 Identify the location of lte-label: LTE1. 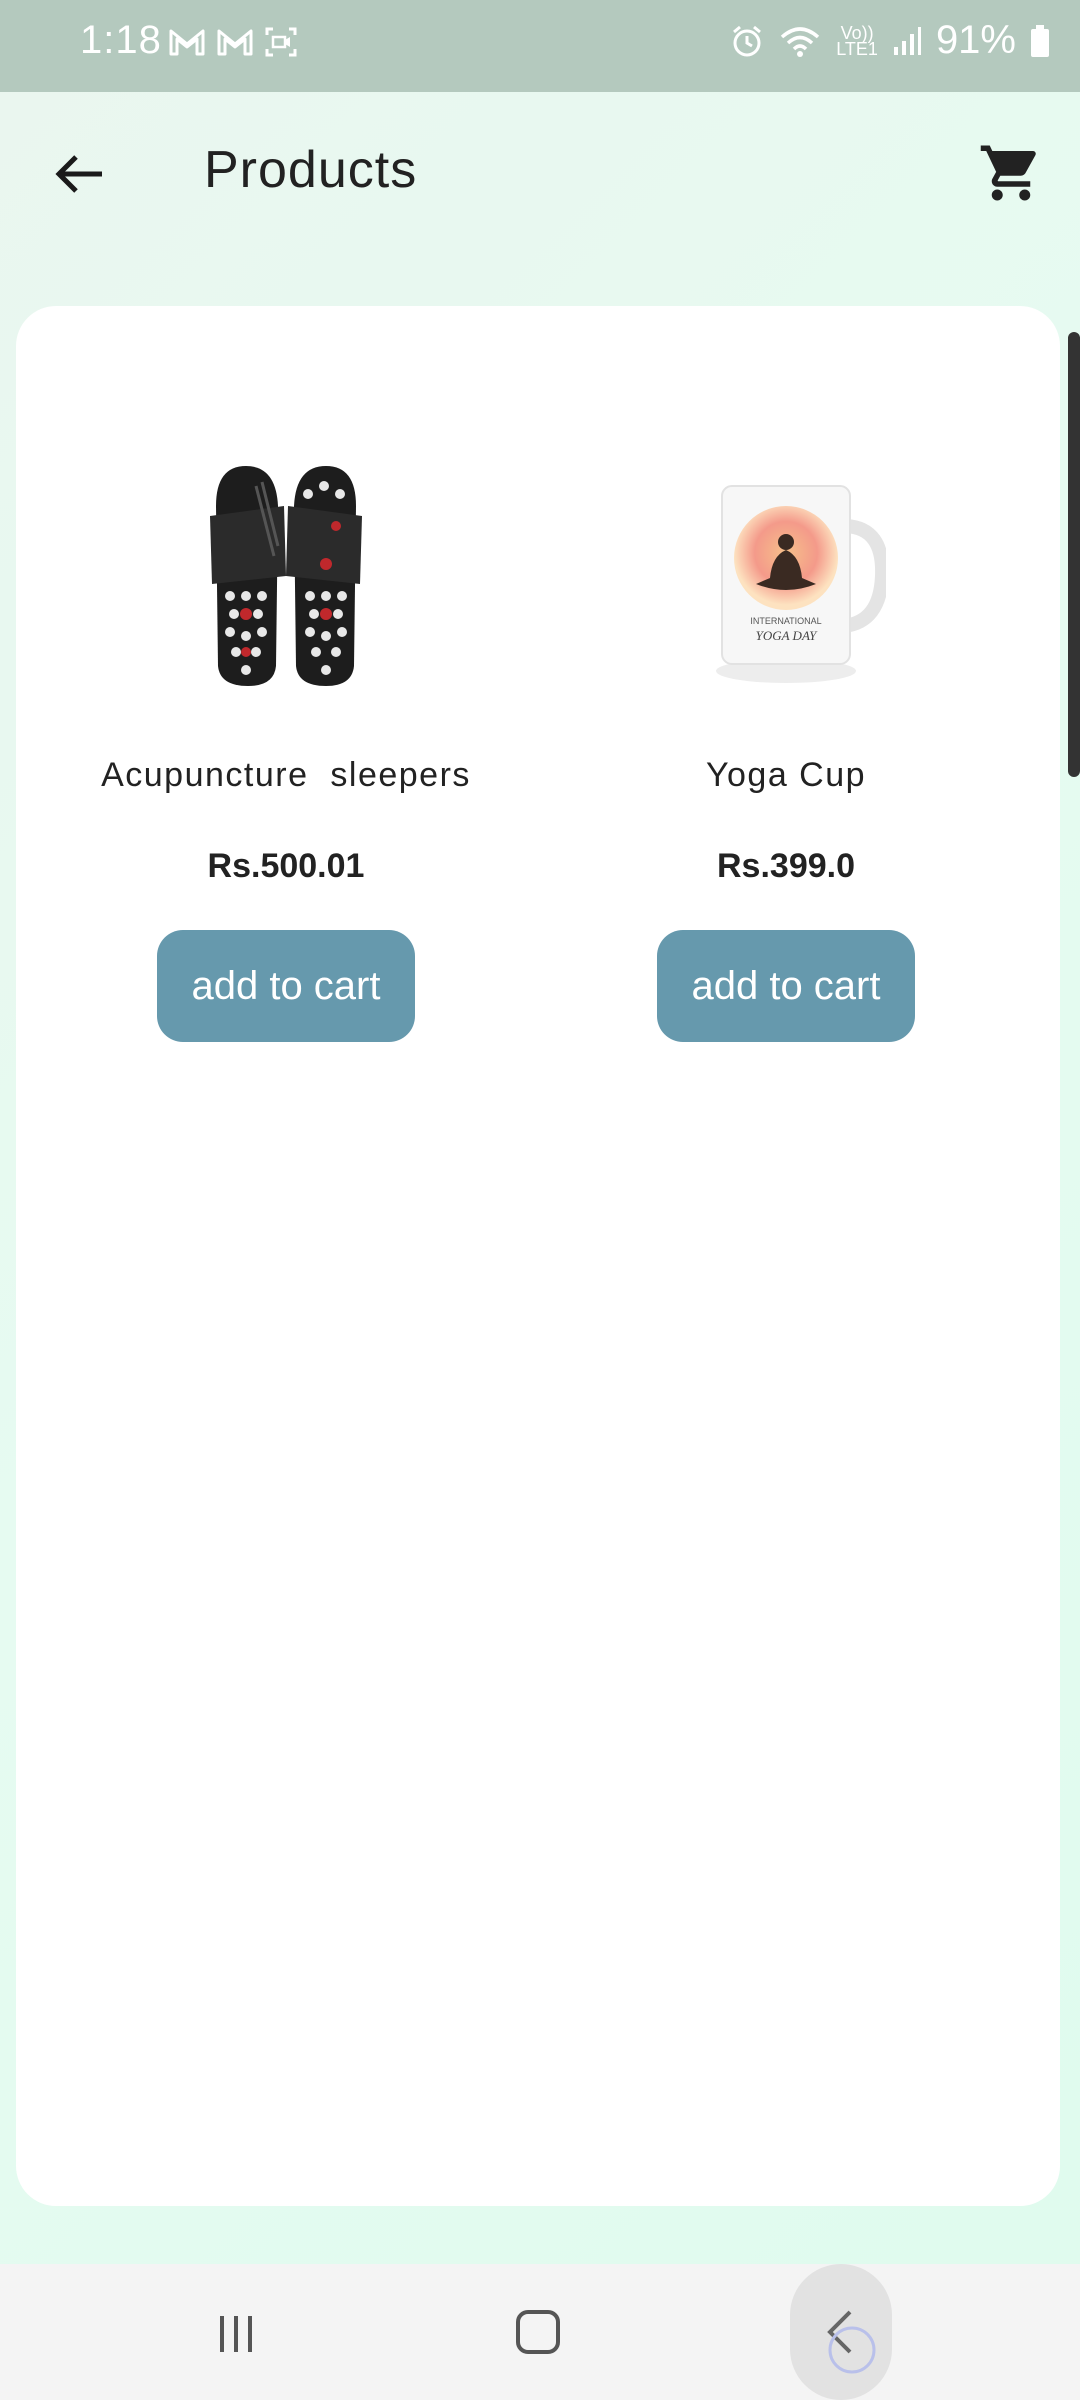
(857, 48).